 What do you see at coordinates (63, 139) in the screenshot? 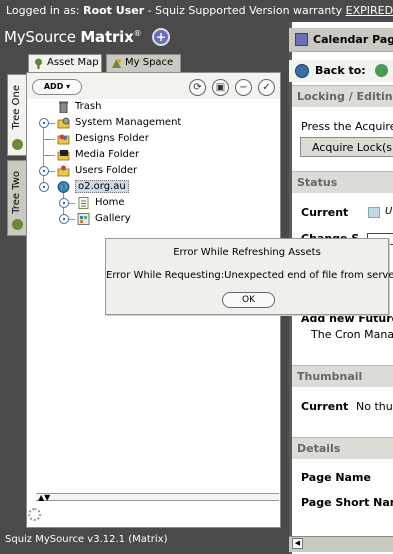
I see `designs-folder-icon` at bounding box center [63, 139].